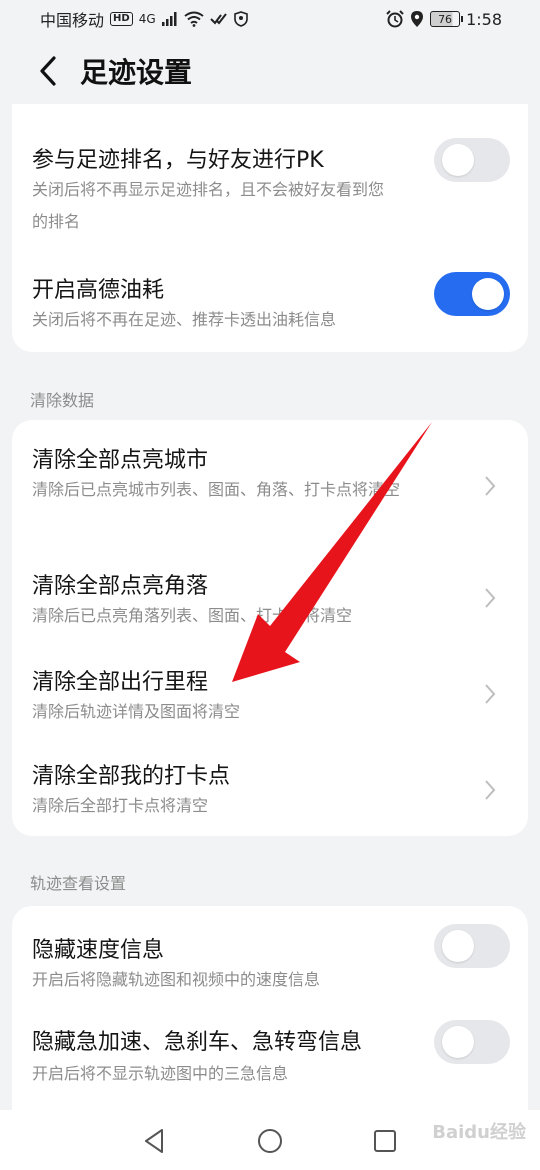 This screenshot has height=1170, width=540. Describe the element at coordinates (395, 19) in the screenshot. I see `alarm-icon` at that location.